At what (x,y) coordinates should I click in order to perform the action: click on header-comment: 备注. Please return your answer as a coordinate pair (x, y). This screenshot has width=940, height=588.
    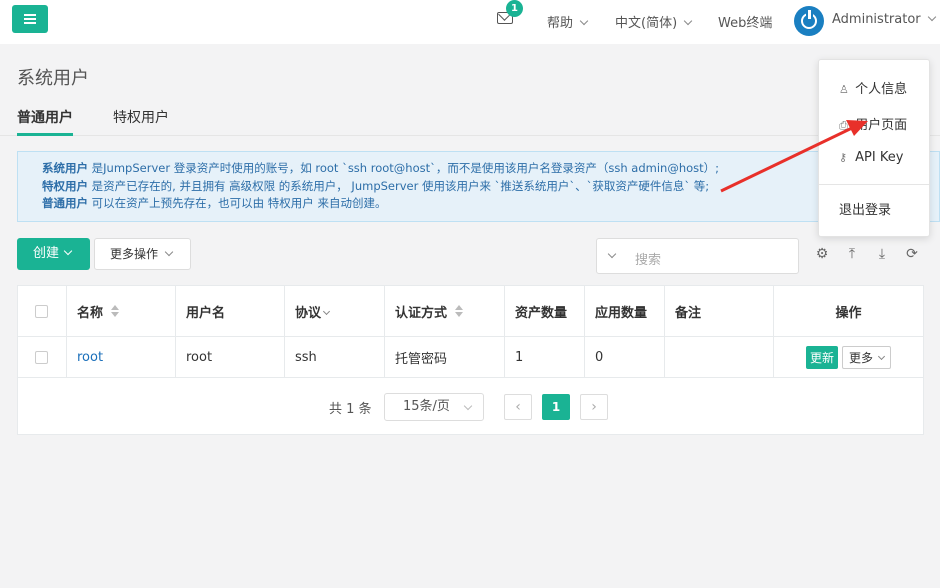
    Looking at the image, I should click on (719, 311).